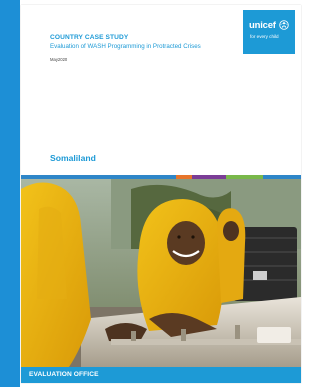 This screenshot has width=320, height=387. I want to click on footer-band: EVALUATION OFFICE, so click(161, 375).